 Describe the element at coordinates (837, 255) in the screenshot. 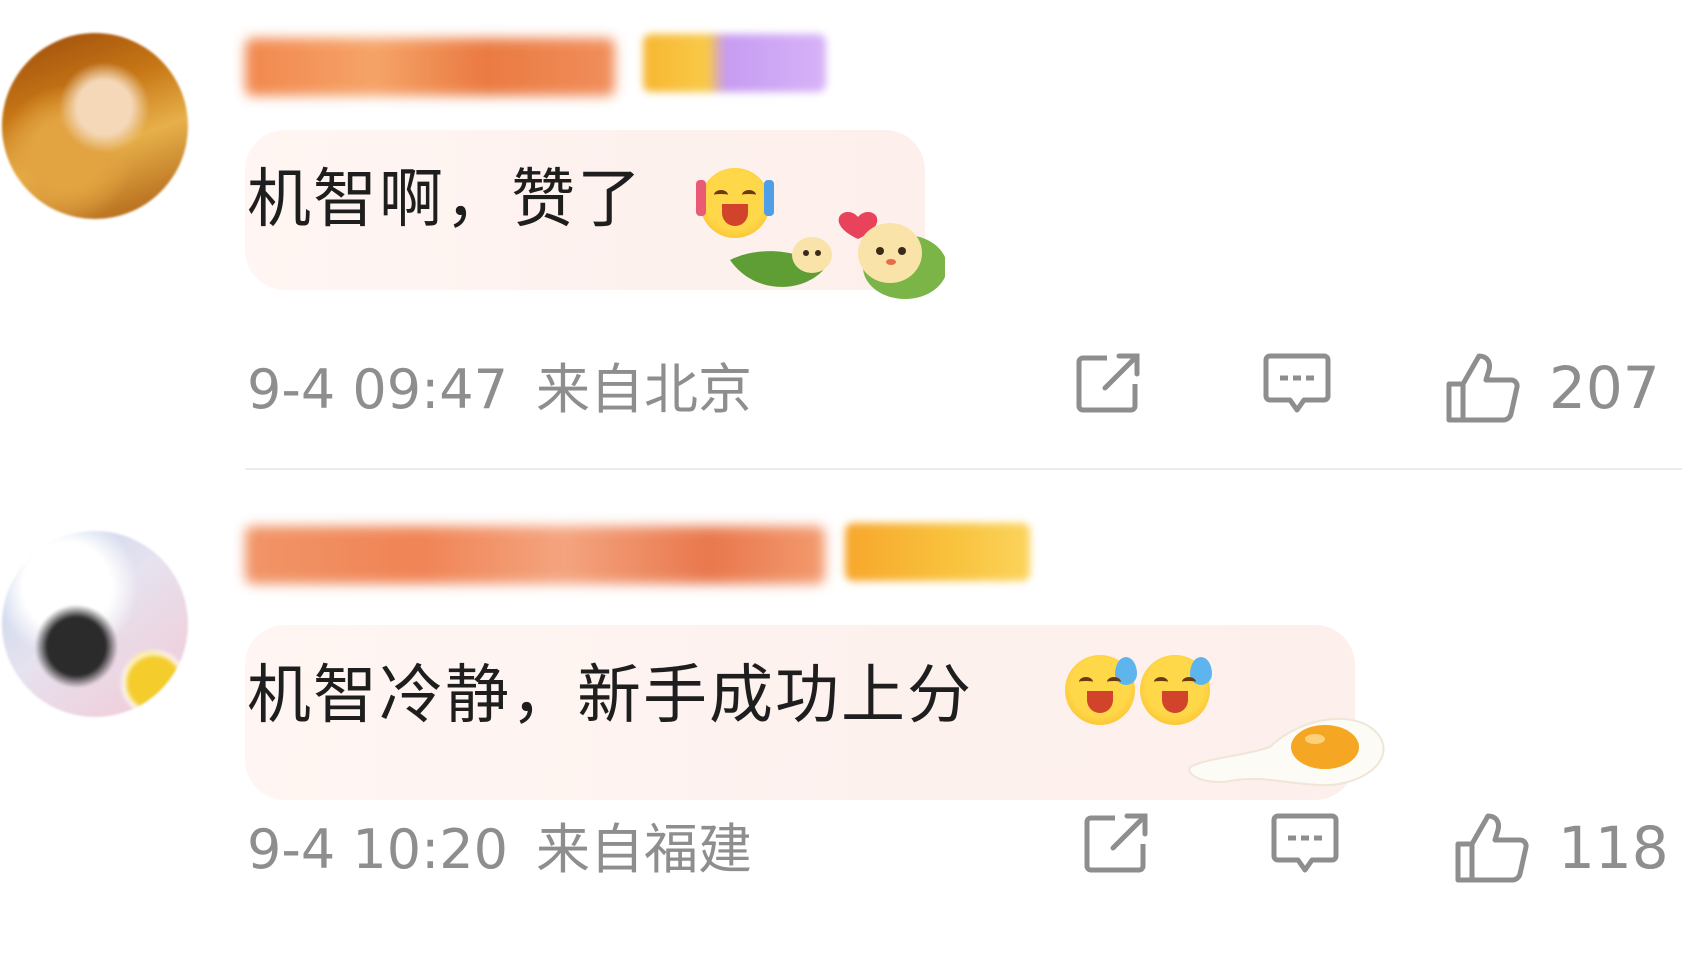

I see `zongzi-sticker-icon` at that location.